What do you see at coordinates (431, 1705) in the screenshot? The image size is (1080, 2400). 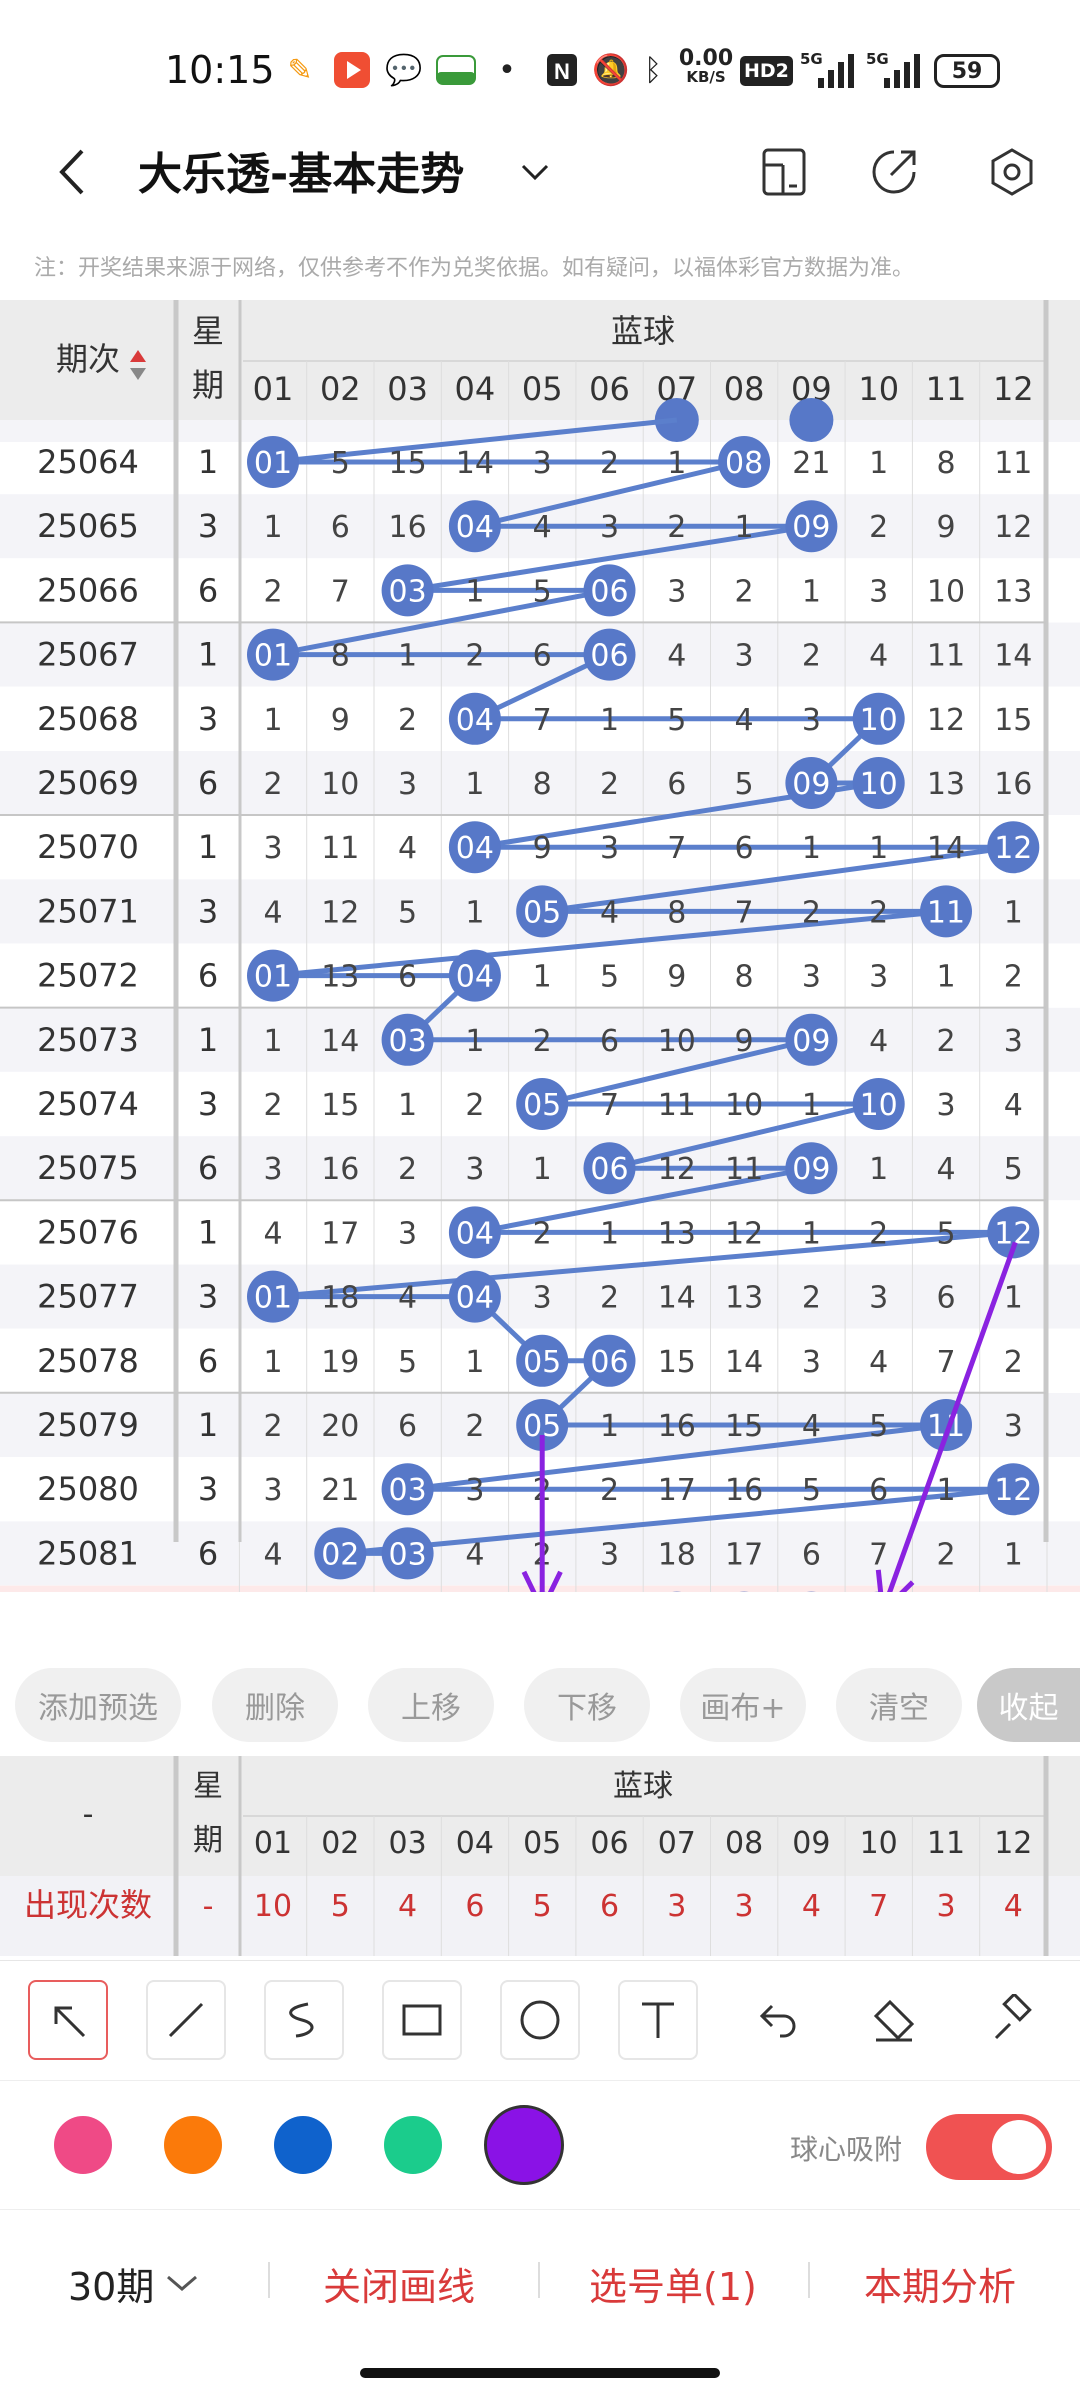 I see `action-button-2: 上移` at bounding box center [431, 1705].